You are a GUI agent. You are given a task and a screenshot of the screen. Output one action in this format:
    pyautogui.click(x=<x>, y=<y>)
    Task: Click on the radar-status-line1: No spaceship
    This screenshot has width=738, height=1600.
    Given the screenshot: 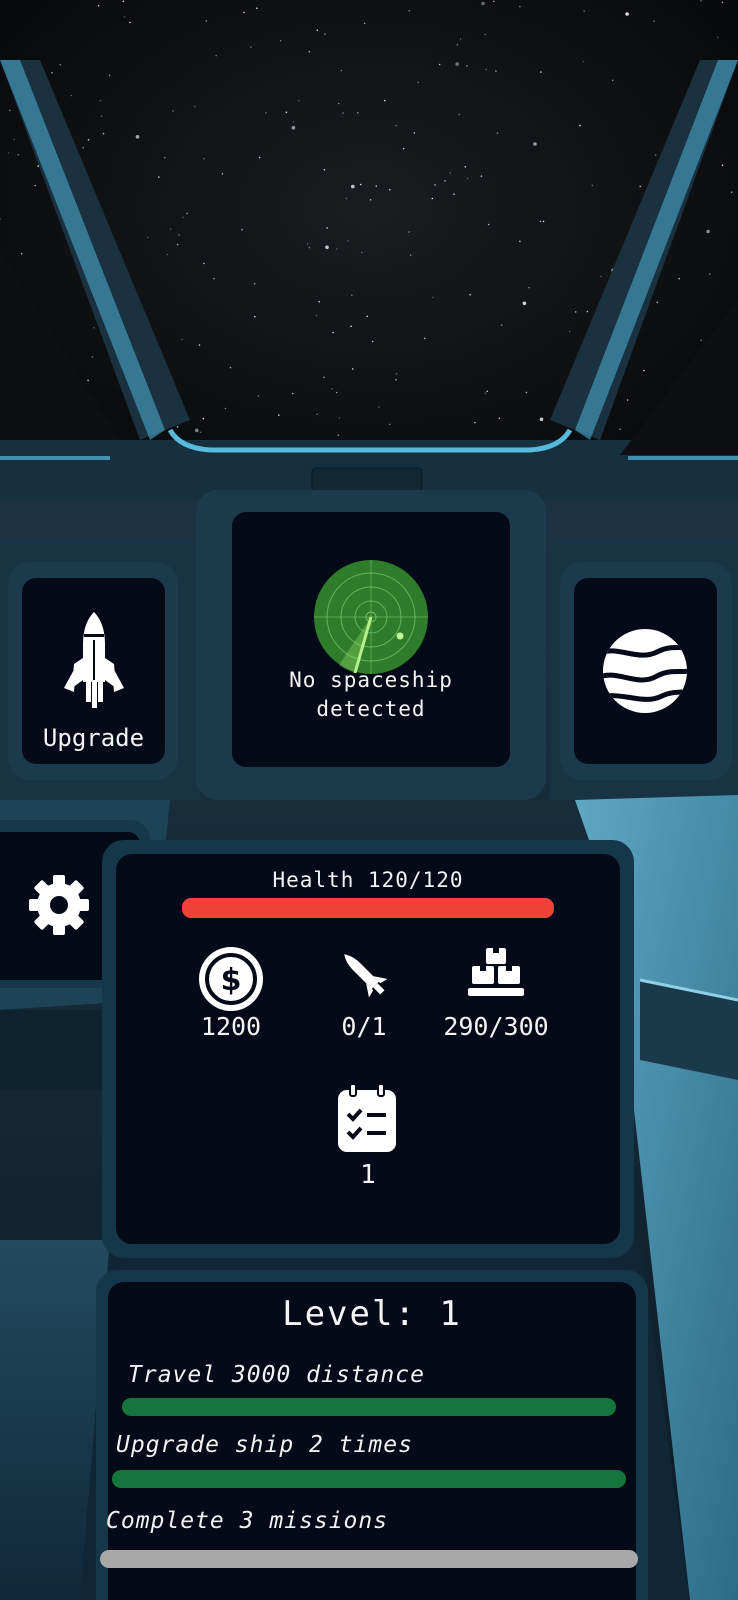 What is the action you would take?
    pyautogui.click(x=371, y=680)
    